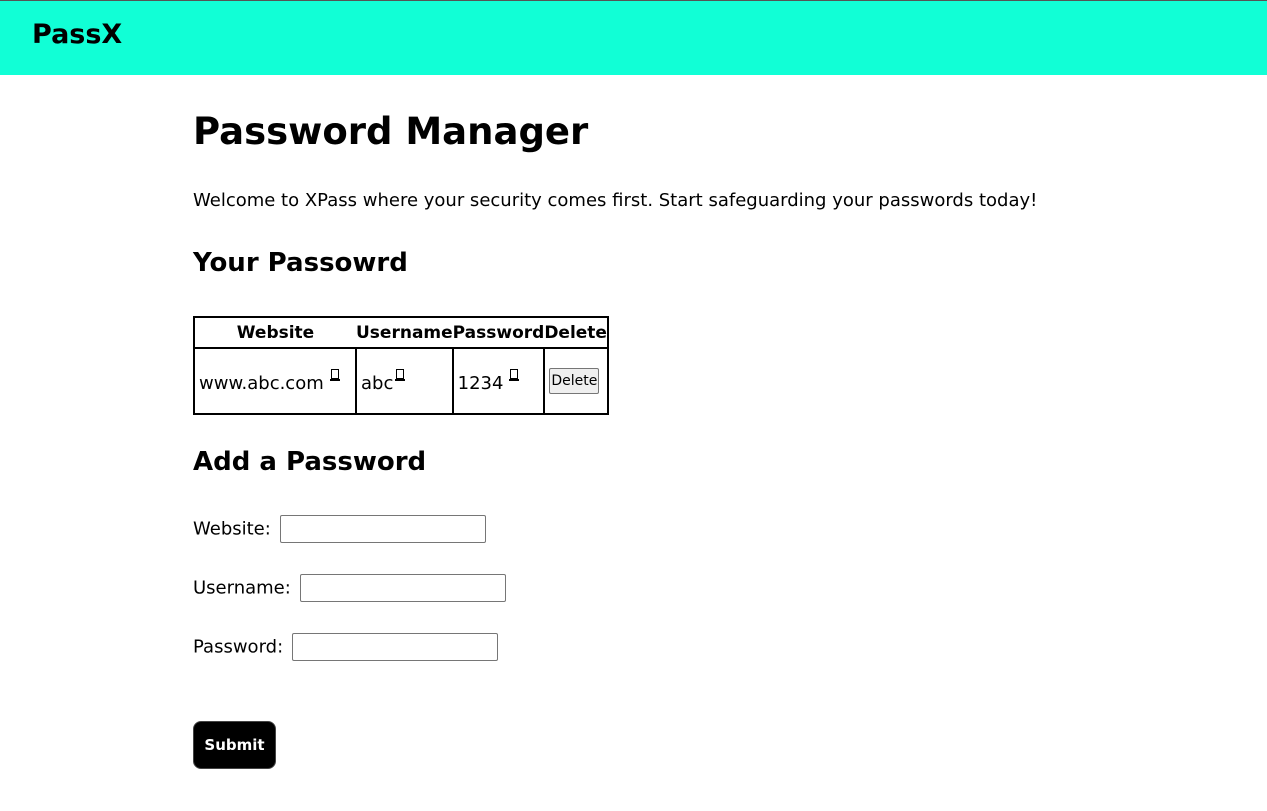  I want to click on brand-logo: PassX, so click(77, 34).